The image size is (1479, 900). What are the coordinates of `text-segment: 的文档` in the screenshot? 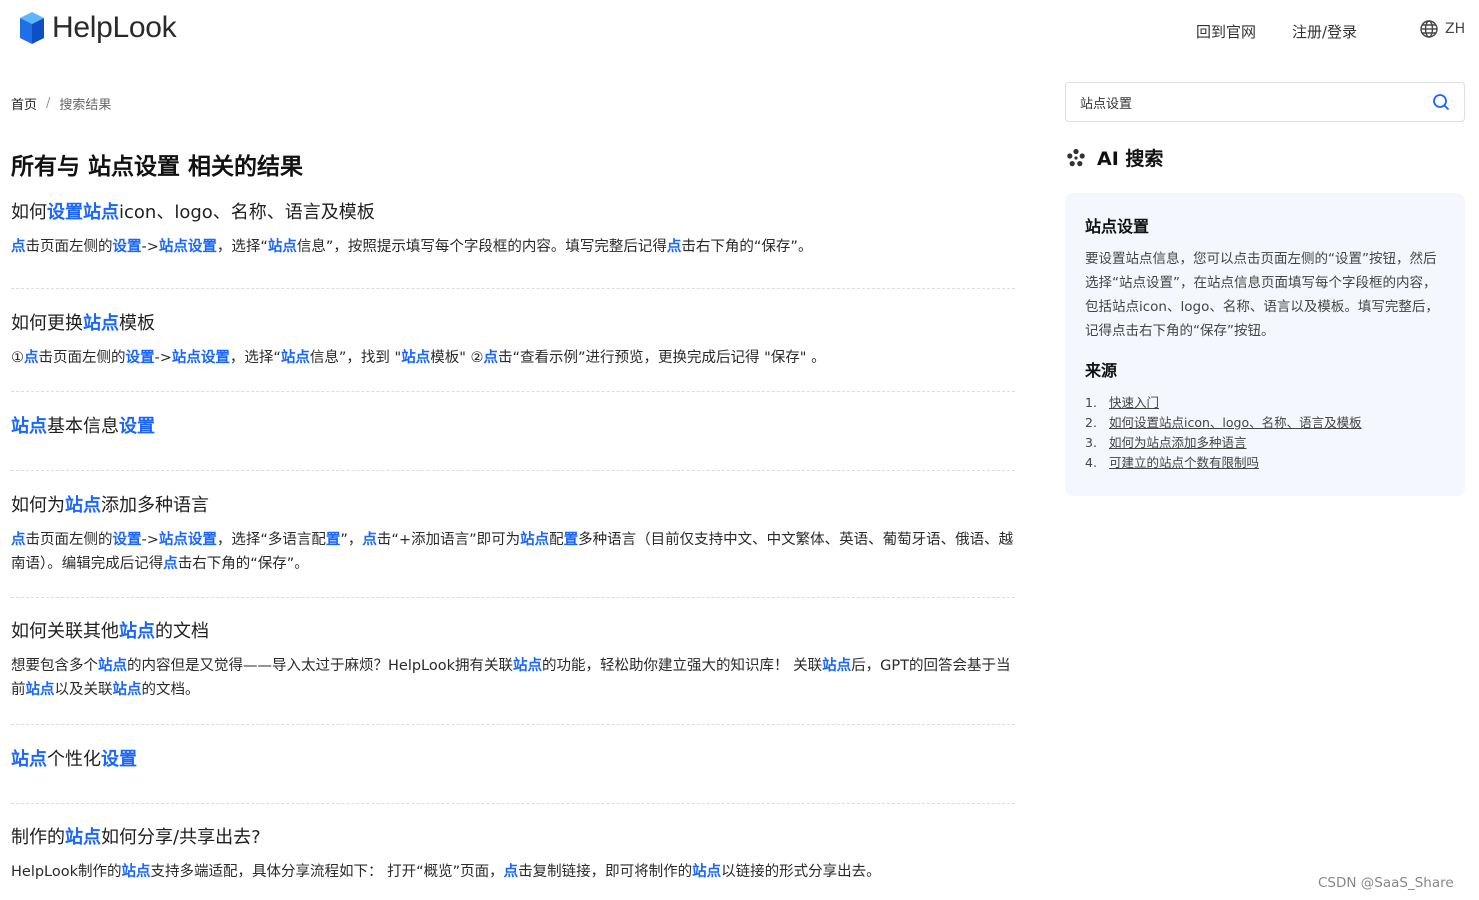 It's located at (182, 631).